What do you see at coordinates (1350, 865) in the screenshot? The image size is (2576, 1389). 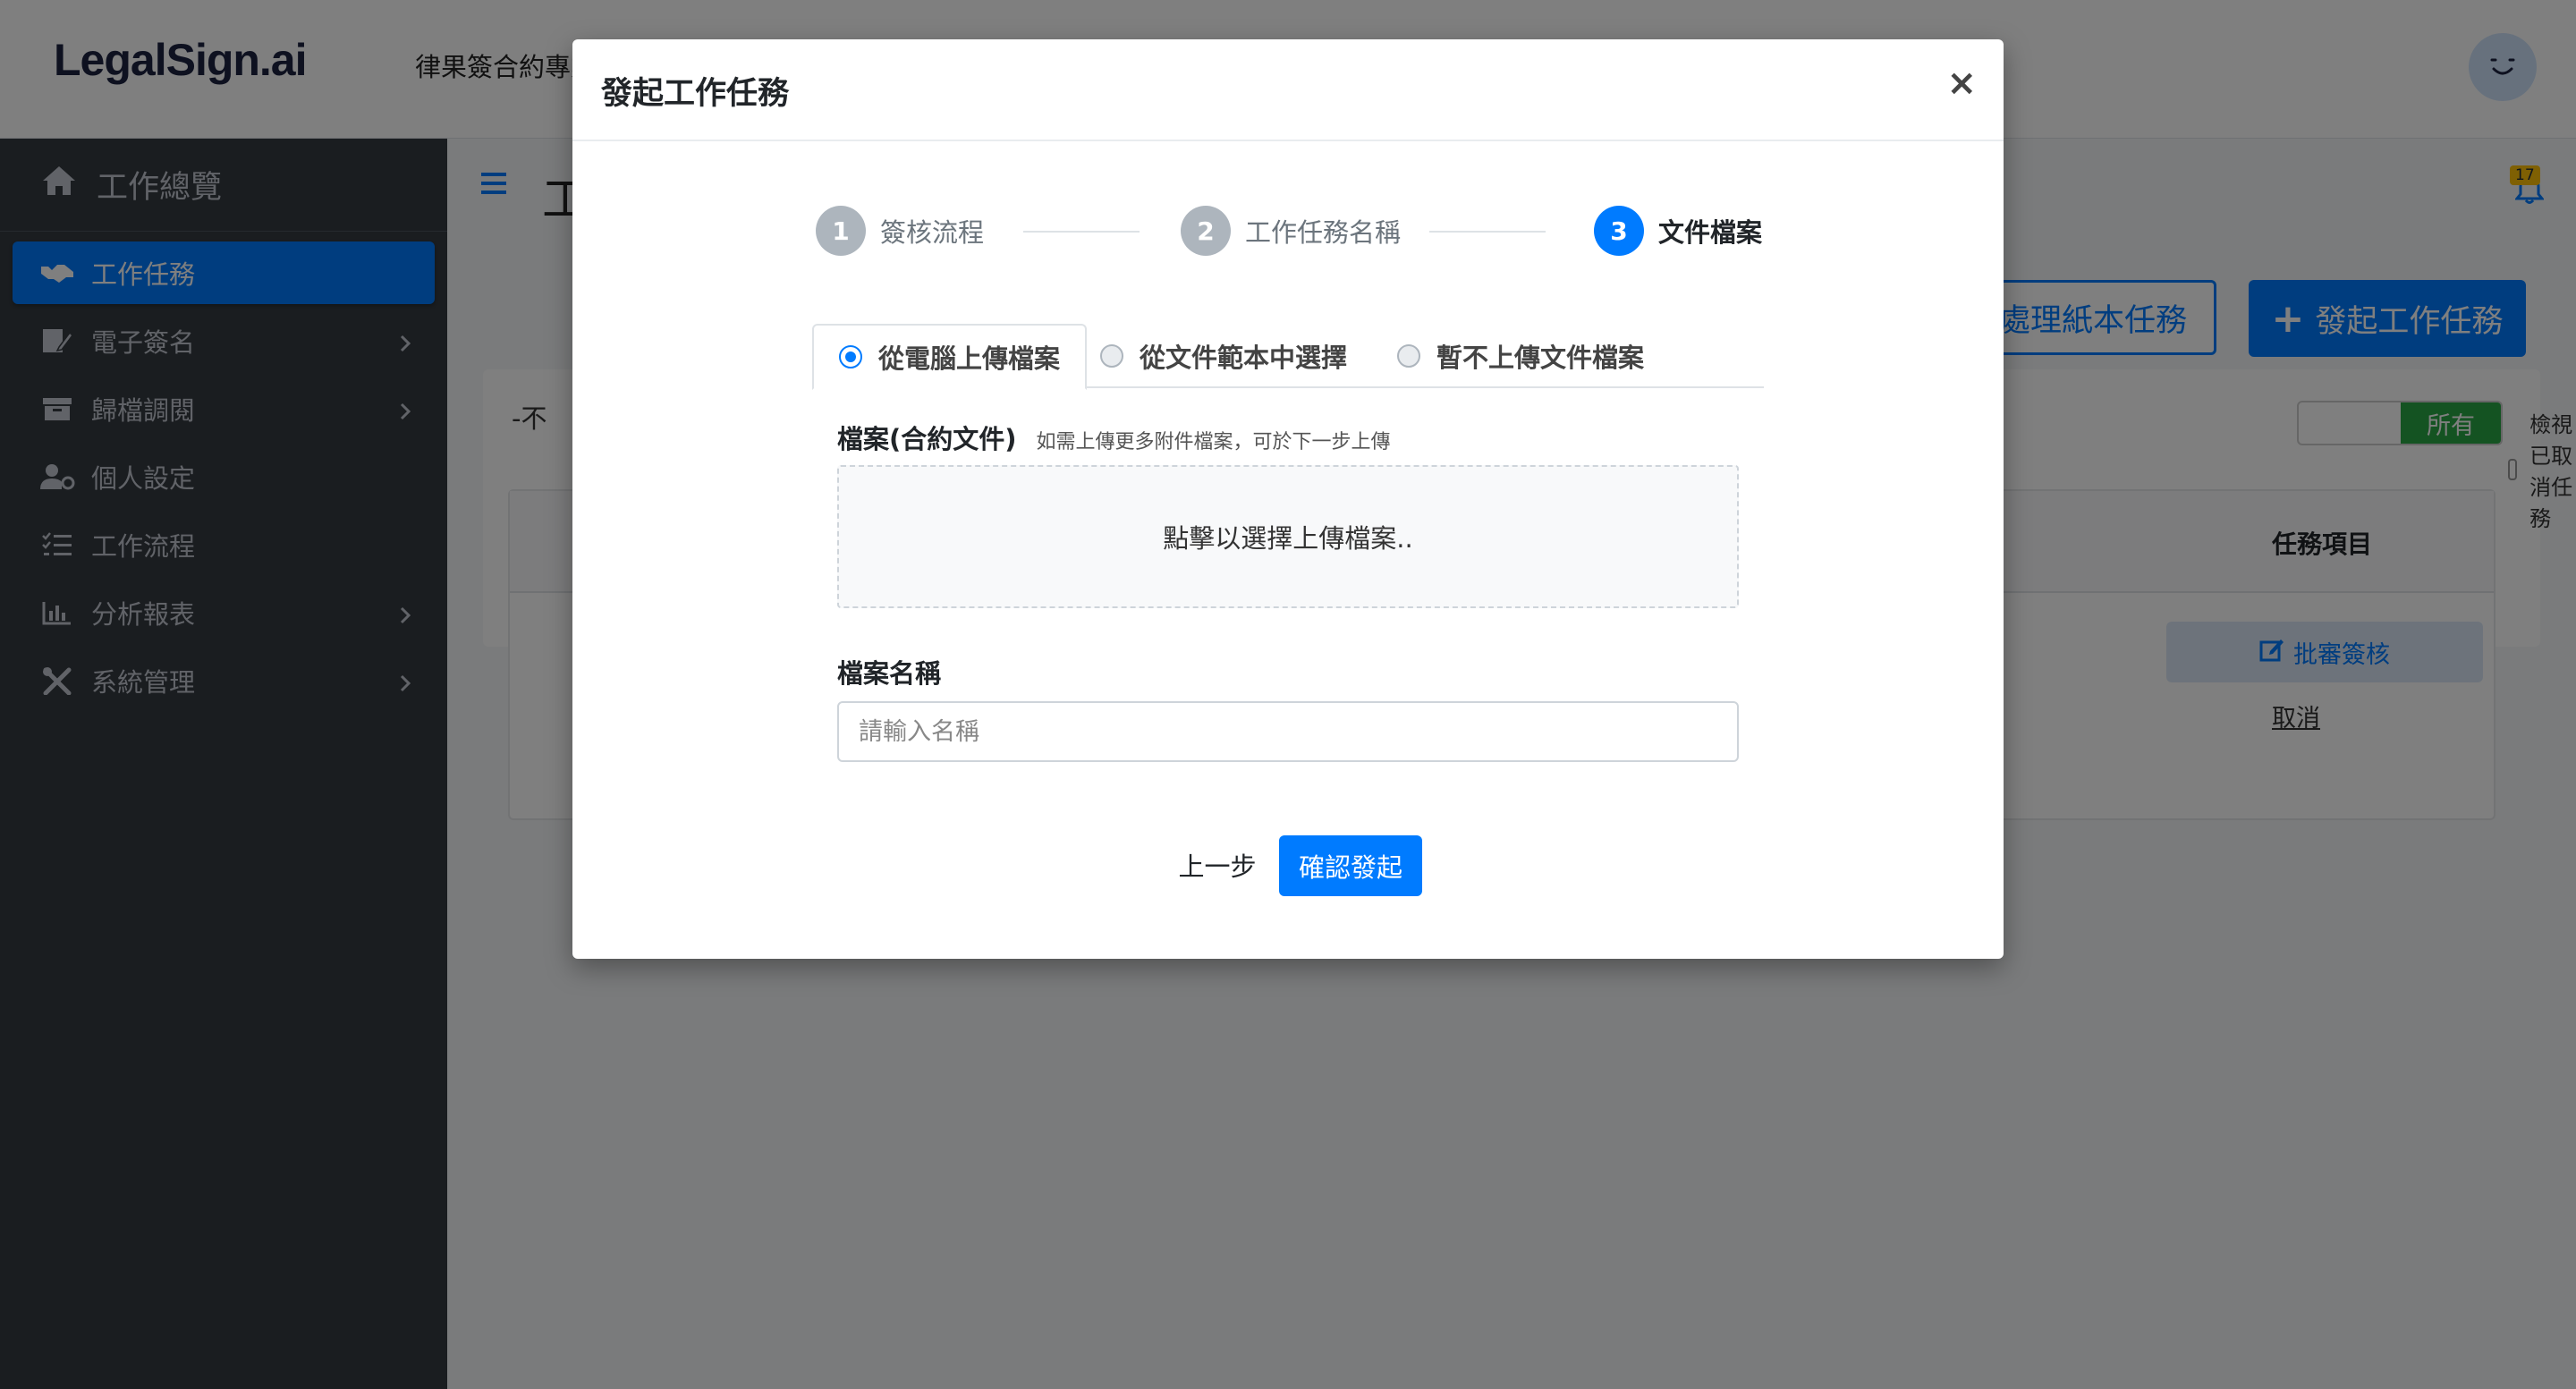 I see `confirm-launch-button: 確認發起` at bounding box center [1350, 865].